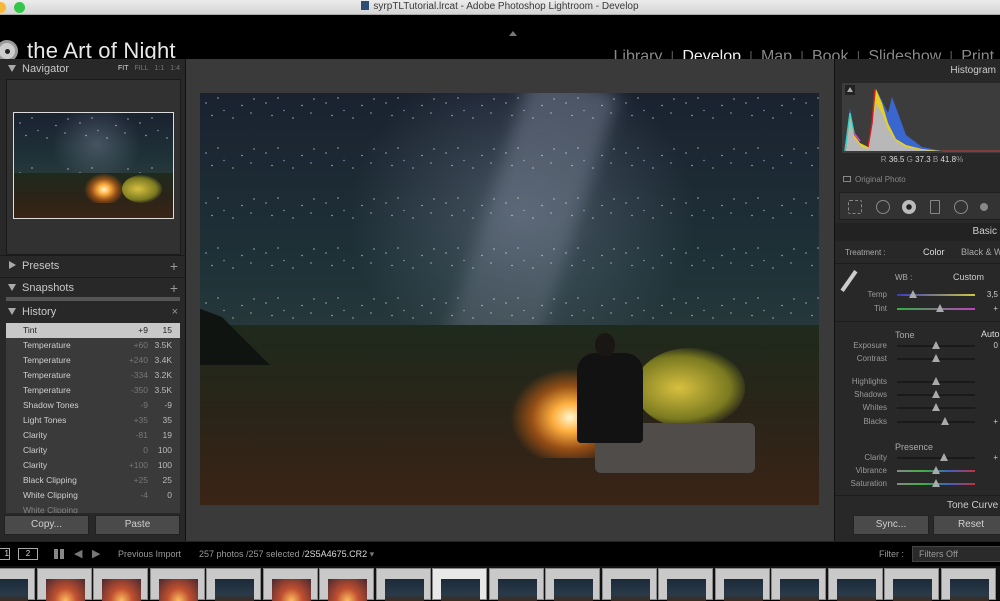 This screenshot has width=1000, height=601. What do you see at coordinates (93, 312) in the screenshot?
I see `history-header: History ×` at bounding box center [93, 312].